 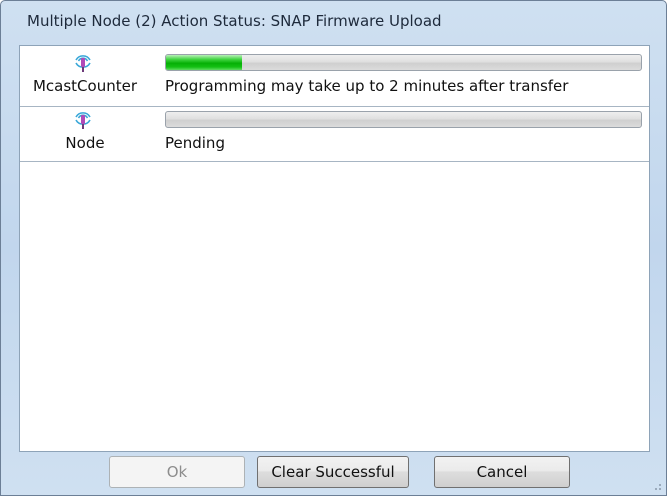 I want to click on resize-grip-icon, so click(x=657, y=486).